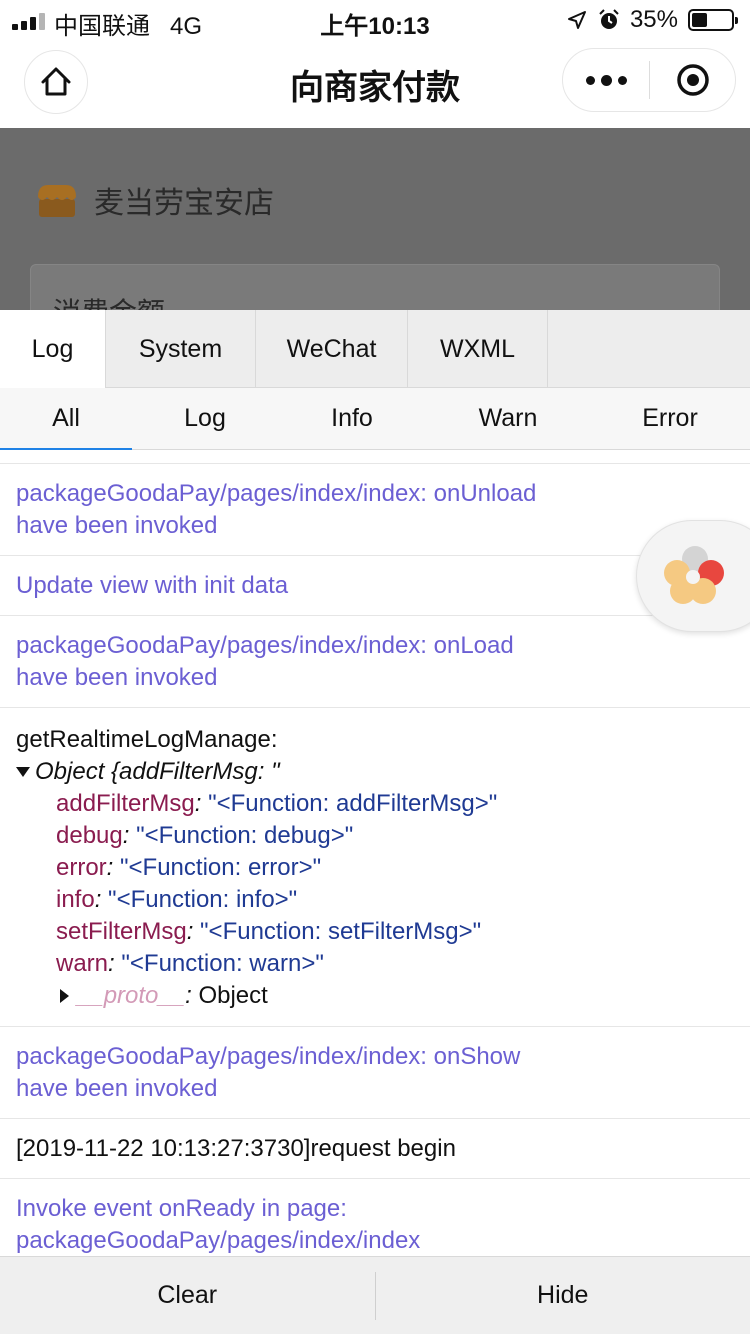  I want to click on amount-card: 消费金额, so click(375, 287).